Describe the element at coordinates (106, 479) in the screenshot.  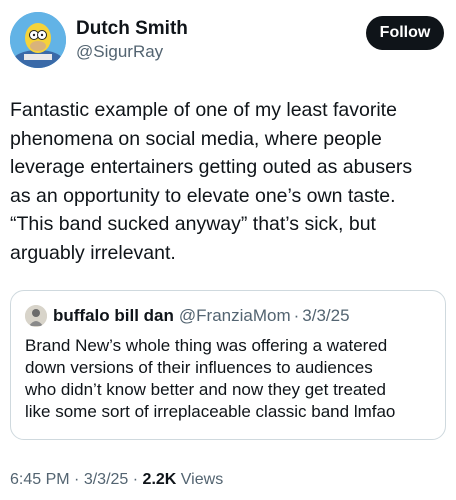
I see `tweet-date: 3/3/25` at that location.